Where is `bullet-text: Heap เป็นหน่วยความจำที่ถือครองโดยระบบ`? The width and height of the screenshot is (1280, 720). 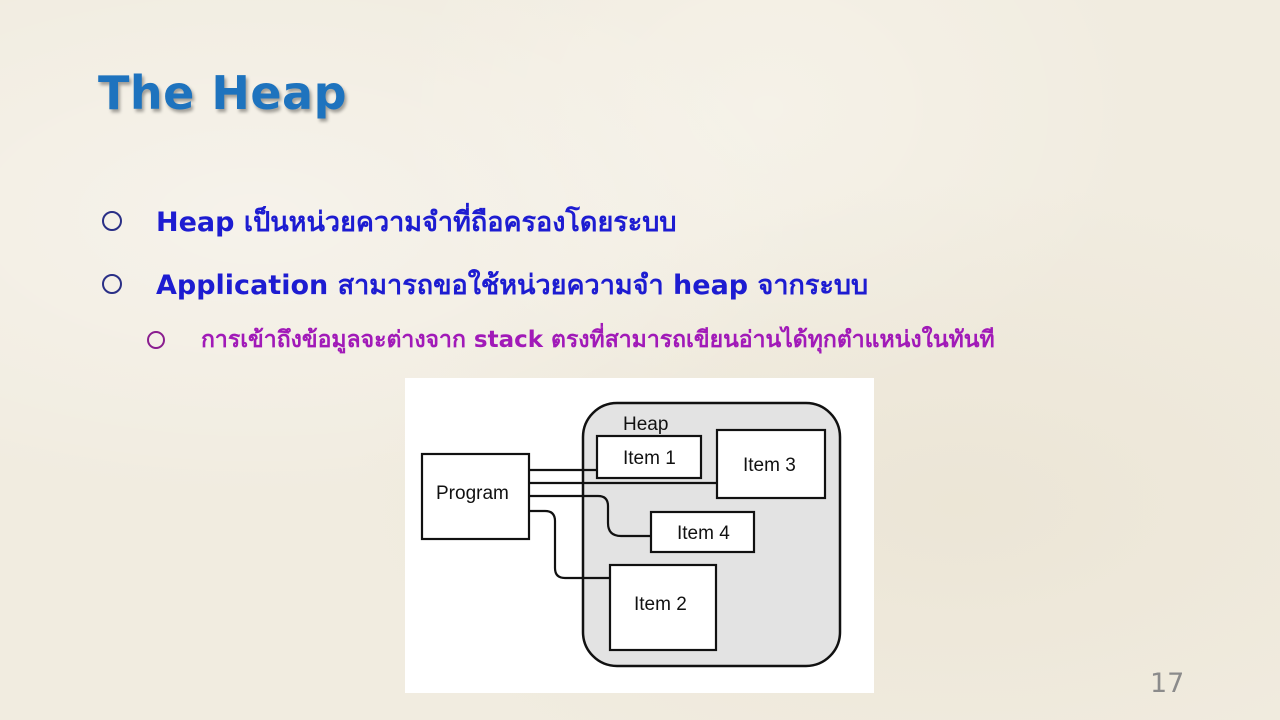 bullet-text: Heap เป็นหน่วยความจำที่ถือครองโดยระบบ is located at coordinates (416, 222).